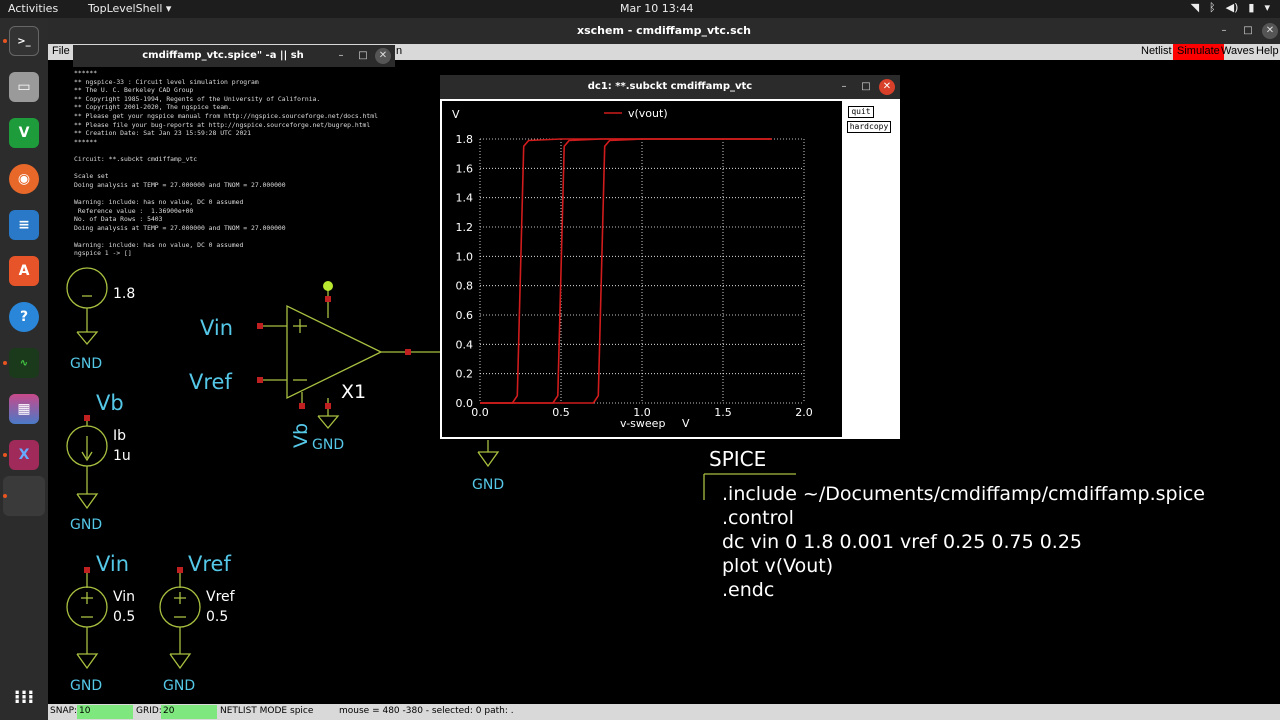 This screenshot has width=1280, height=720. What do you see at coordinates (686, 423) in the screenshot?
I see `x-axis-unit: V` at bounding box center [686, 423].